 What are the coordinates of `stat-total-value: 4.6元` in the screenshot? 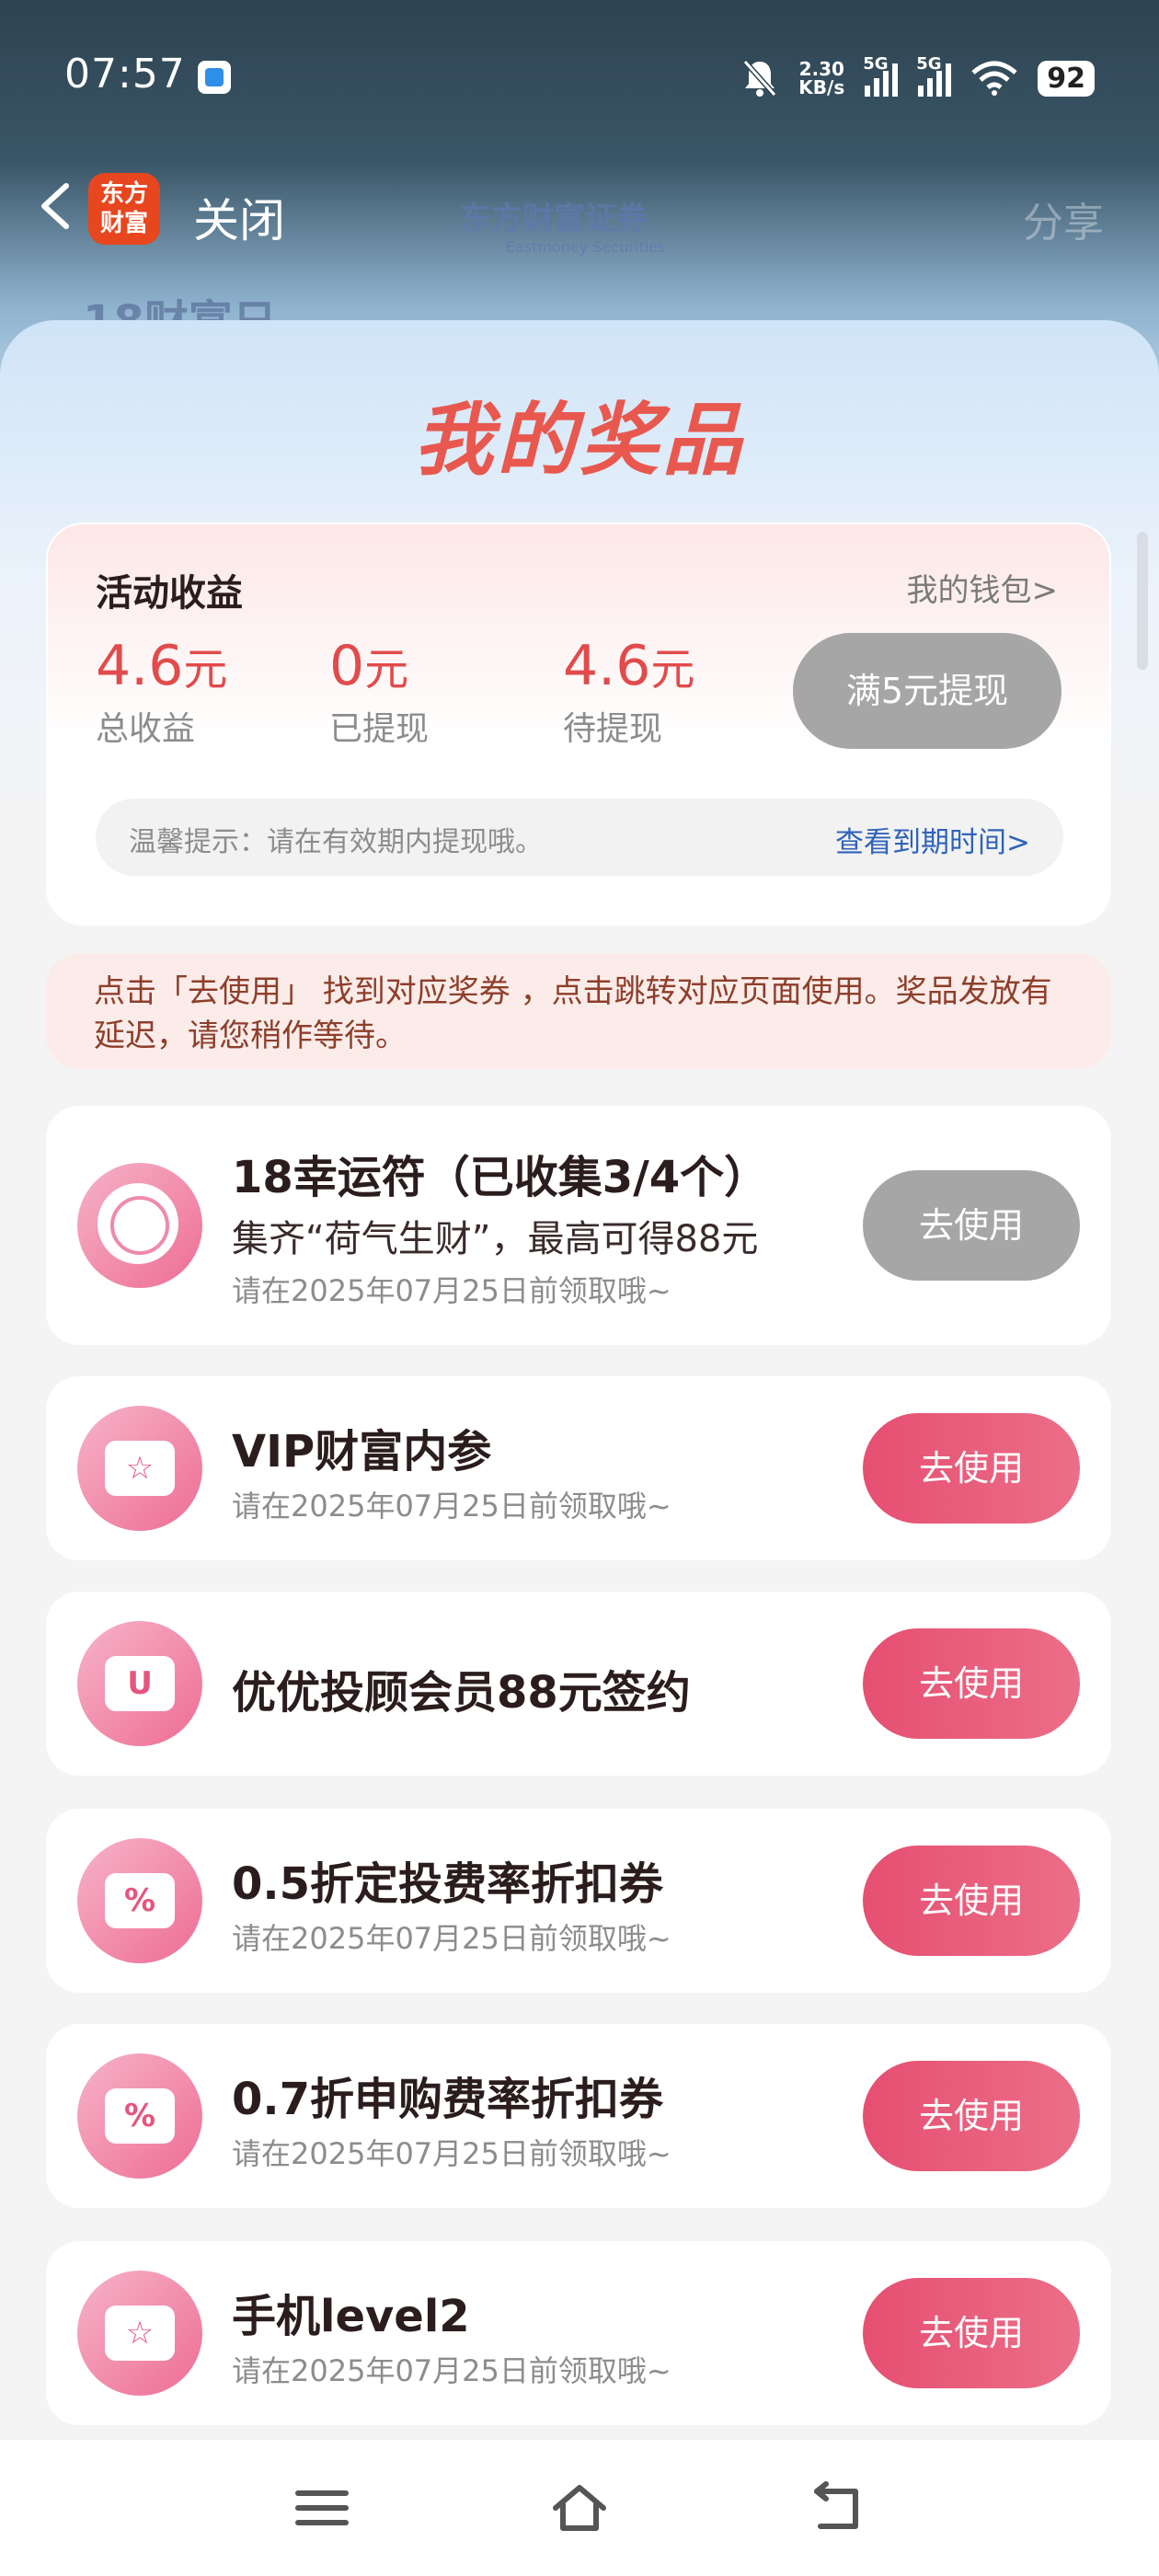 It's located at (162, 666).